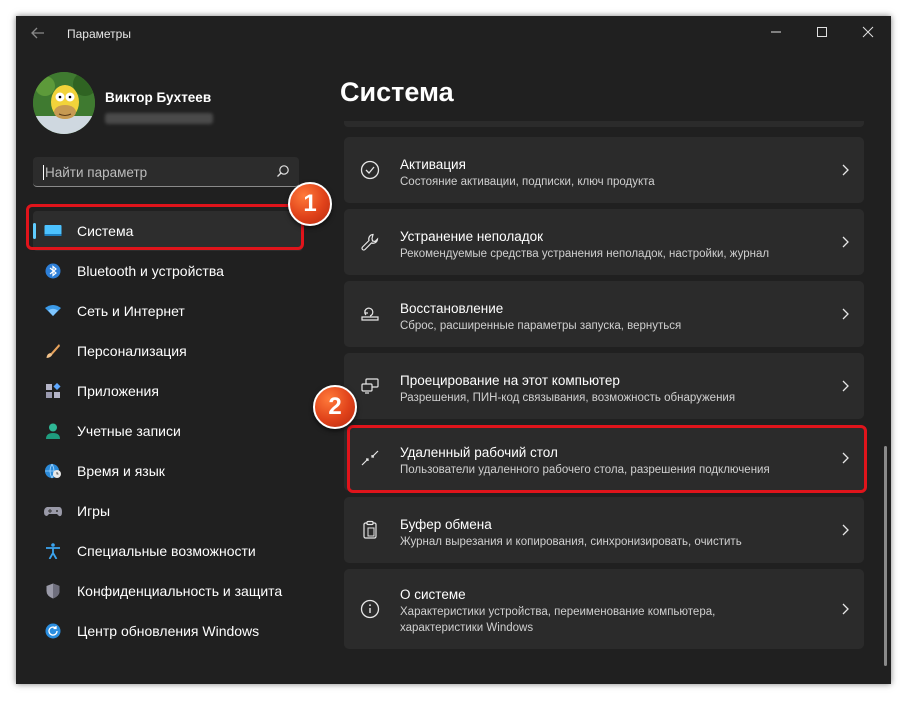 The height and width of the screenshot is (701, 908). What do you see at coordinates (53, 351) in the screenshot?
I see `brush-icon` at bounding box center [53, 351].